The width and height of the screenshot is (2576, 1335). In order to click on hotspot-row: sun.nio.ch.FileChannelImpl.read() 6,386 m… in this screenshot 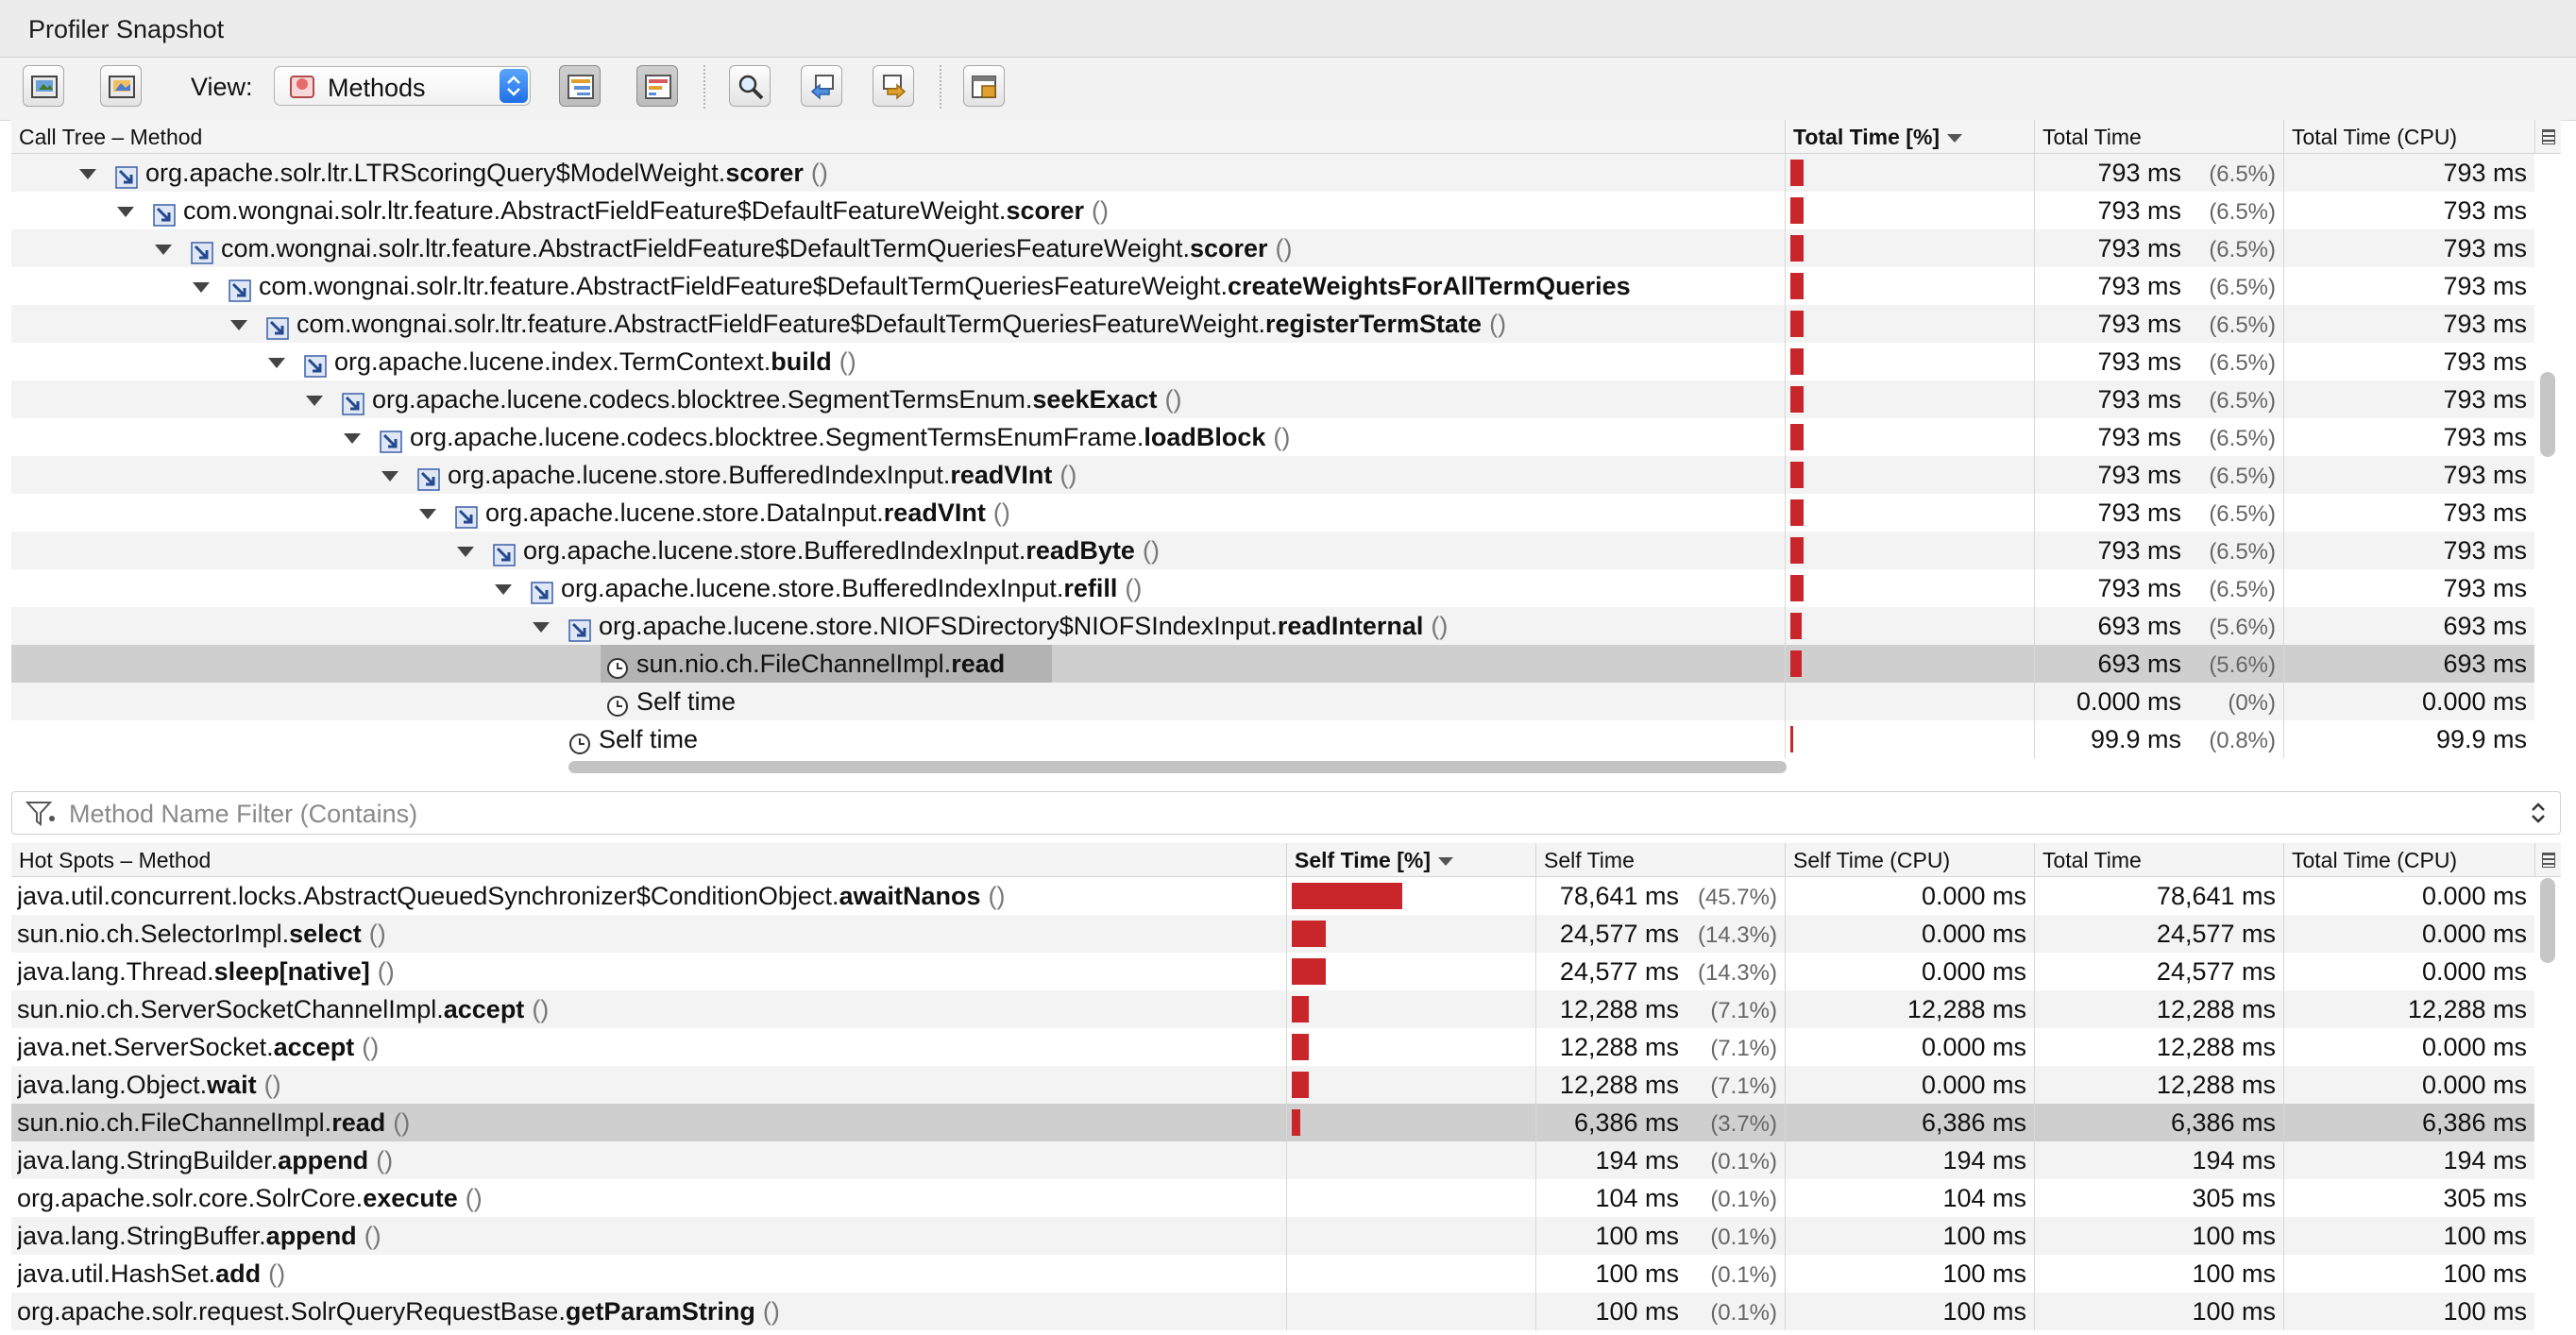, I will do `click(1272, 1122)`.